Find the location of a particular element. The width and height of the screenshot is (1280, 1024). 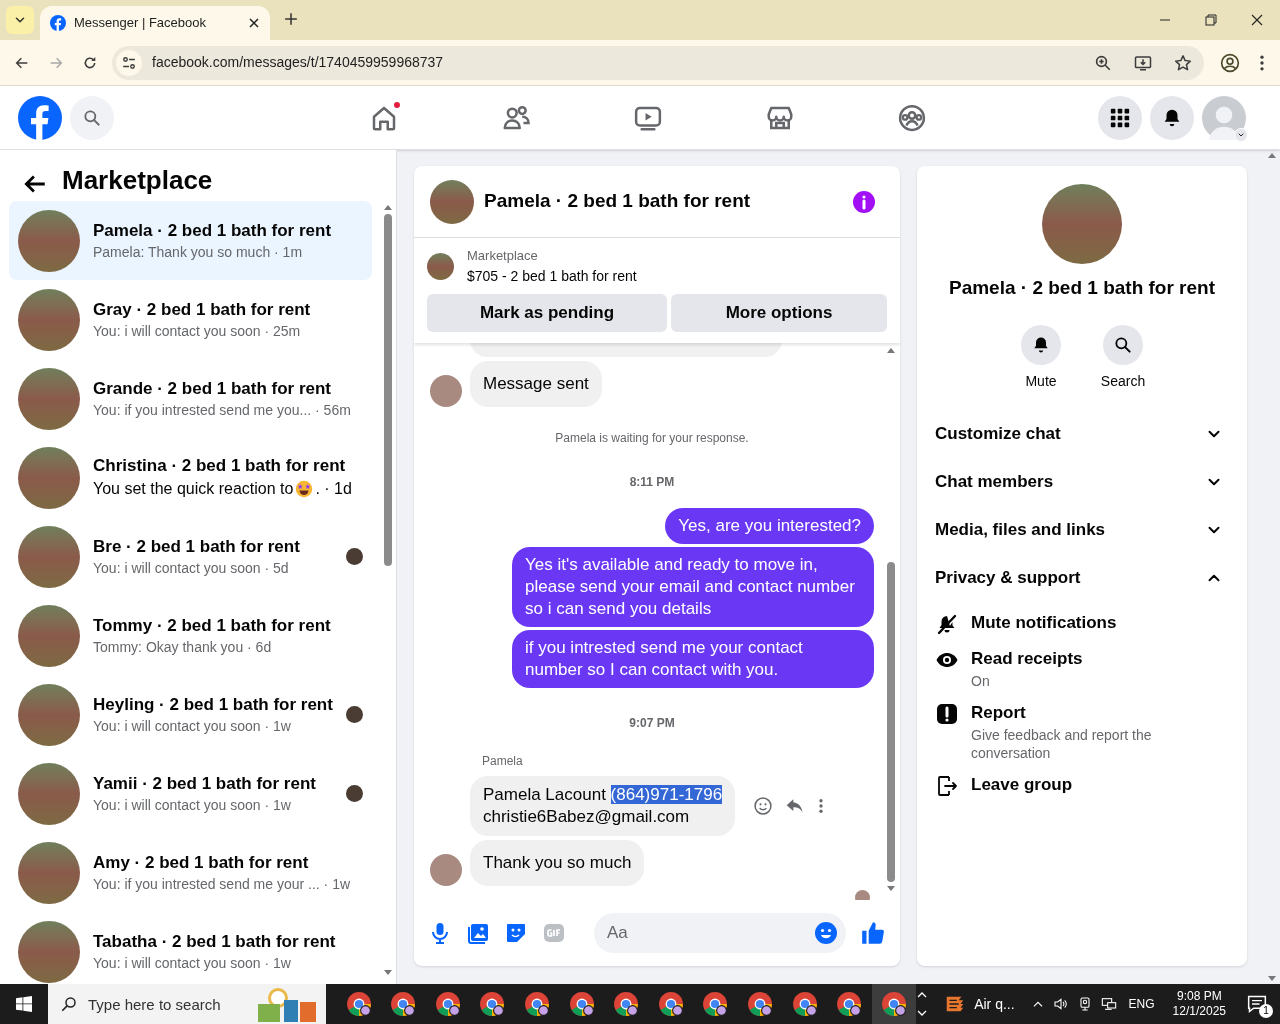

section-header: Media, files and links is located at coordinates (1082, 529).